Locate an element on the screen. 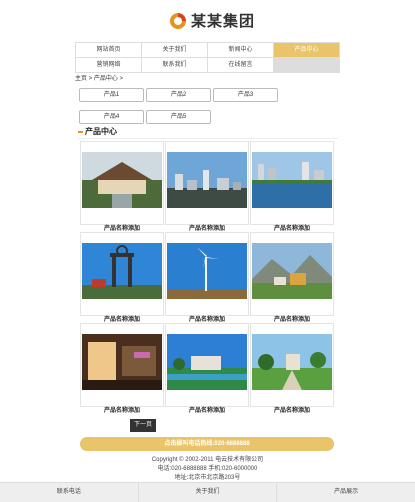 The image size is (415, 502). nav-home: 网站首页 is located at coordinates (108, 50).